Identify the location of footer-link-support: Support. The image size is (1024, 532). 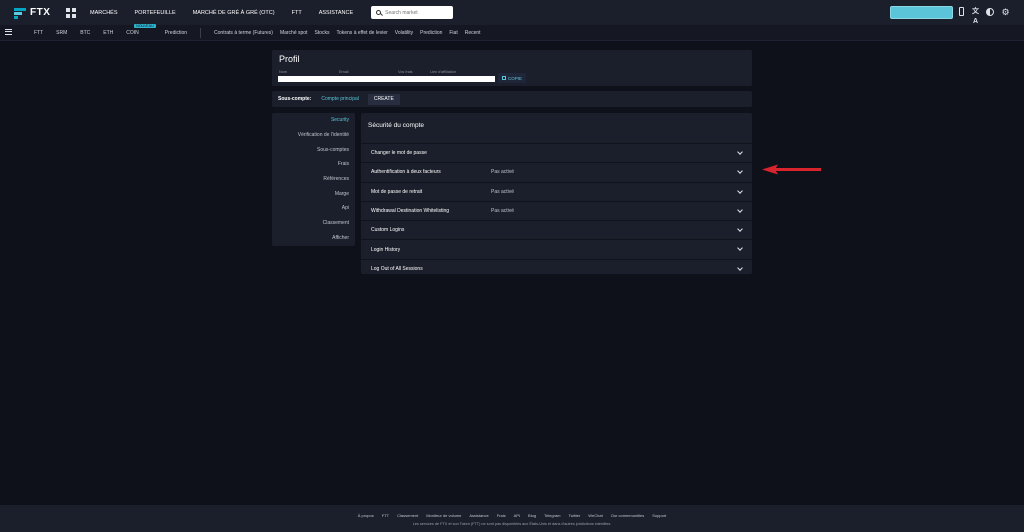
(659, 515).